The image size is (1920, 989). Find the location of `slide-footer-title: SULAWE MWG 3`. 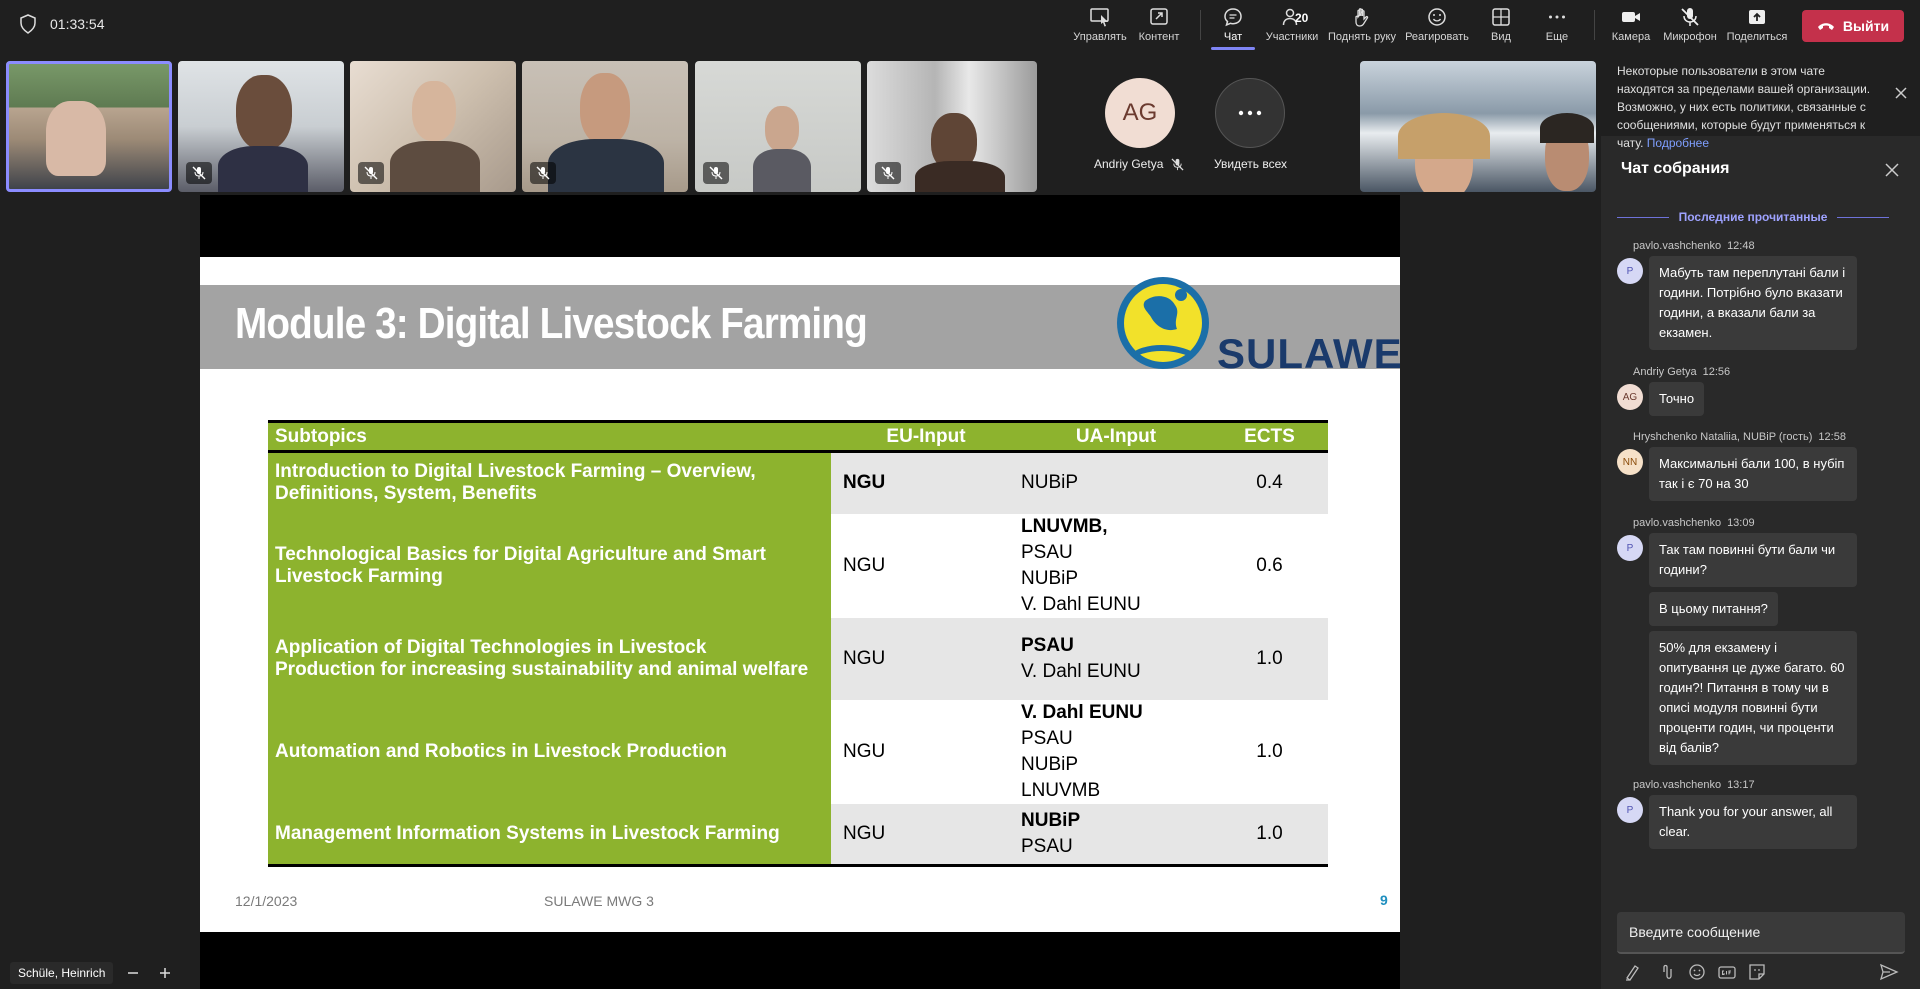

slide-footer-title: SULAWE MWG 3 is located at coordinates (599, 901).